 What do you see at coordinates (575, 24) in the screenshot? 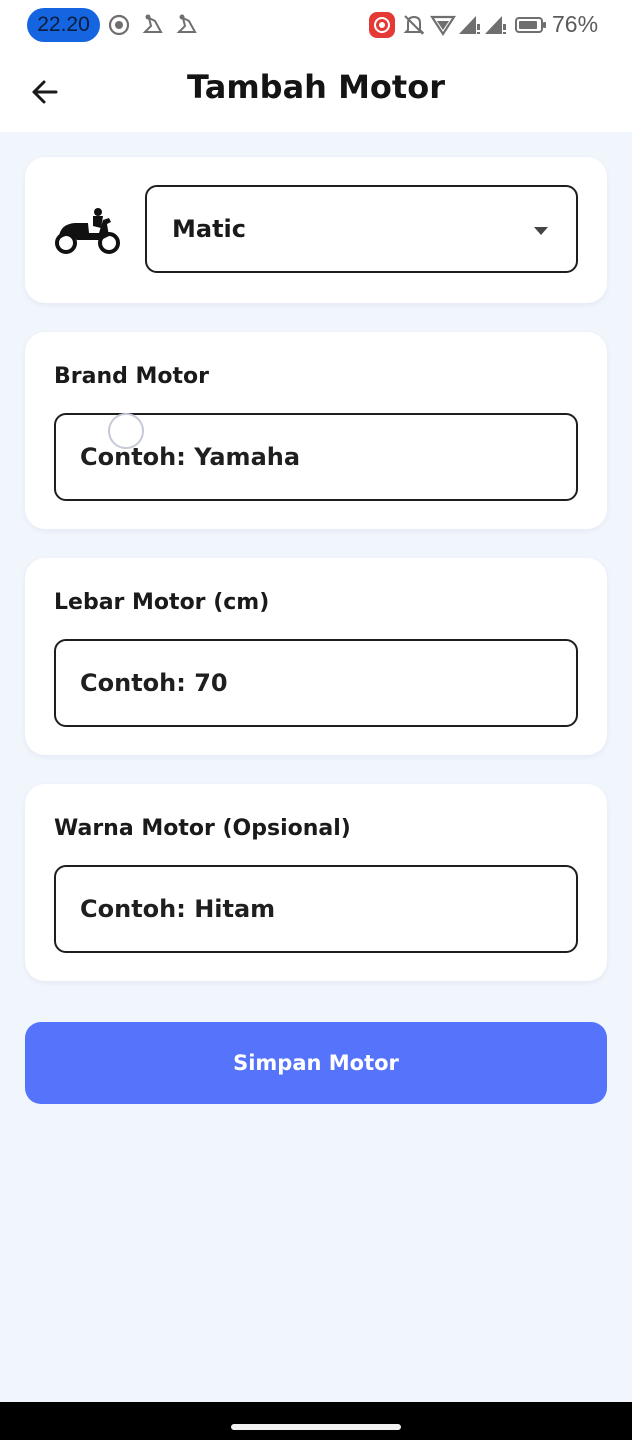
I see `battery-percentage: 76%` at bounding box center [575, 24].